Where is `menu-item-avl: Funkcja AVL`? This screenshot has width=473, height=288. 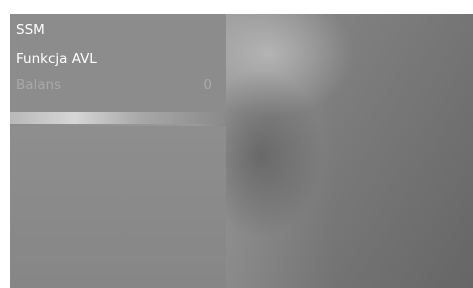
menu-item-avl: Funkcja AVL is located at coordinates (118, 59).